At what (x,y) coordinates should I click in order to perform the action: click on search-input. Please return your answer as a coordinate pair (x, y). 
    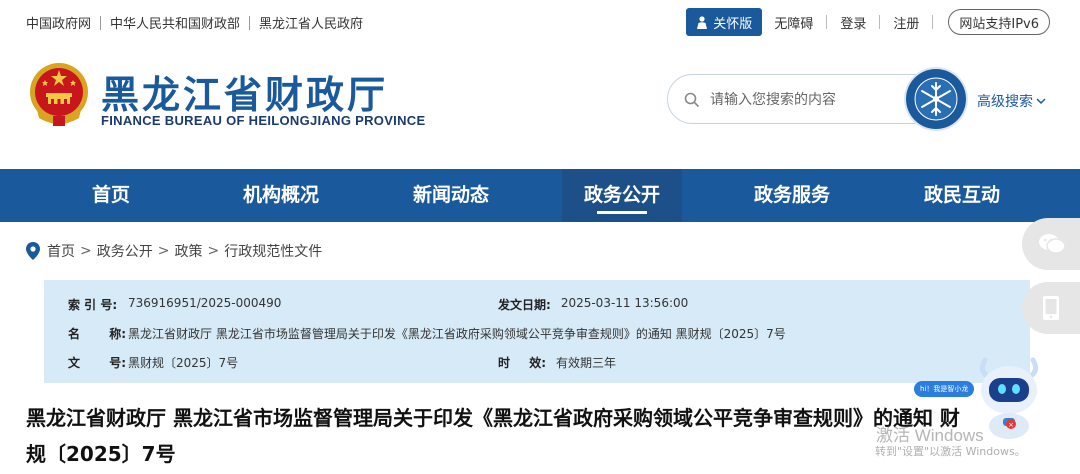
    Looking at the image, I should click on (805, 100).